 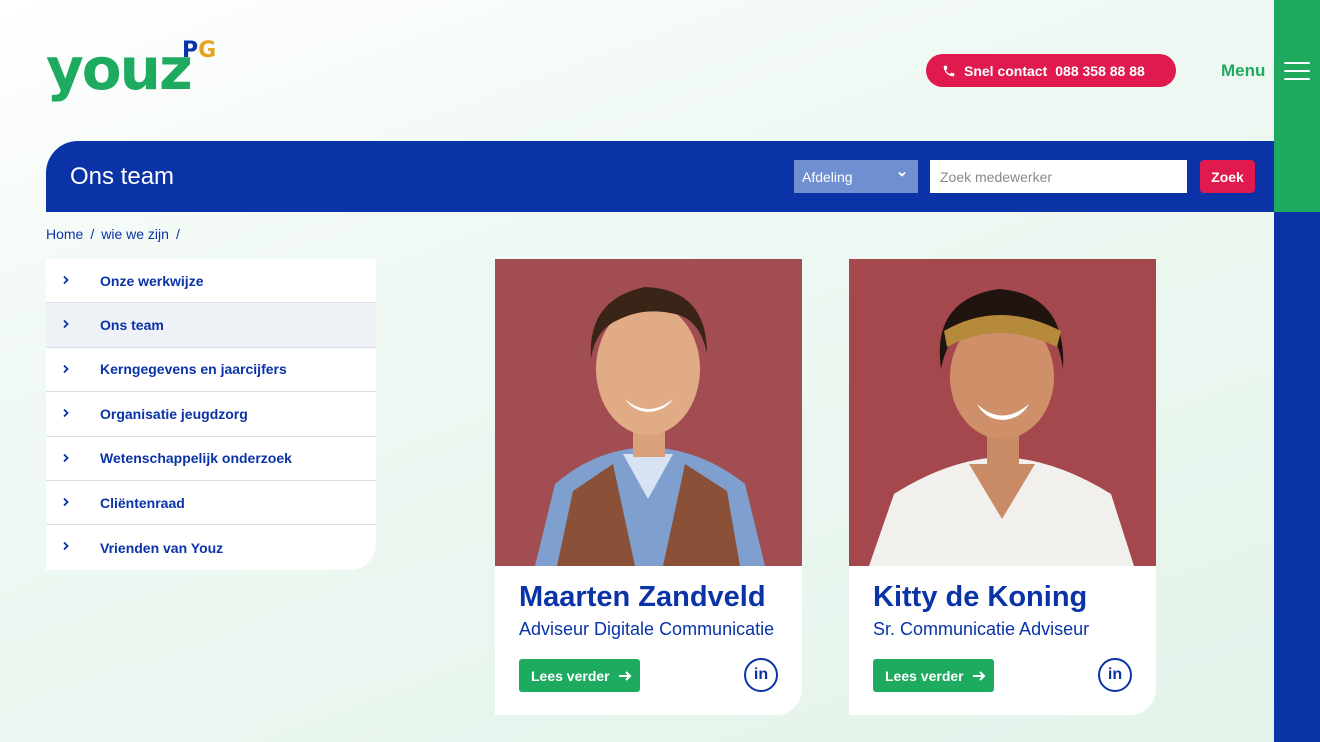 What do you see at coordinates (211, 325) in the screenshot?
I see `sidebar-item-ons-team: Ons team` at bounding box center [211, 325].